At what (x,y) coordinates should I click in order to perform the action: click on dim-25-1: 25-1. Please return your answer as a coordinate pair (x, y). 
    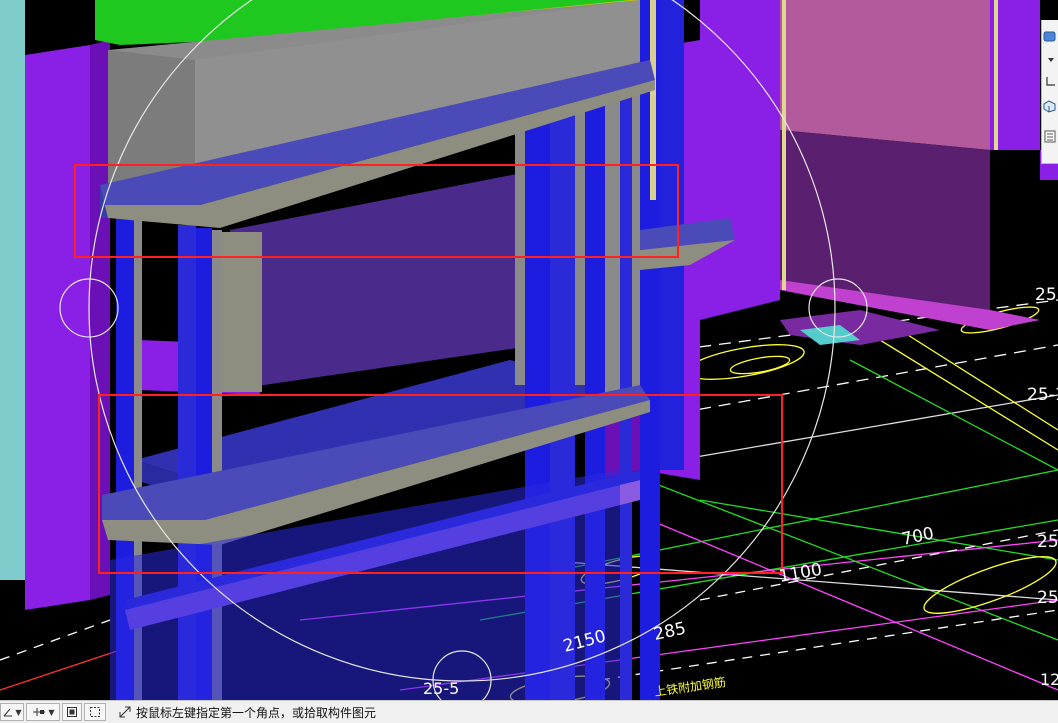
    Looking at the image, I should click on (1042, 395).